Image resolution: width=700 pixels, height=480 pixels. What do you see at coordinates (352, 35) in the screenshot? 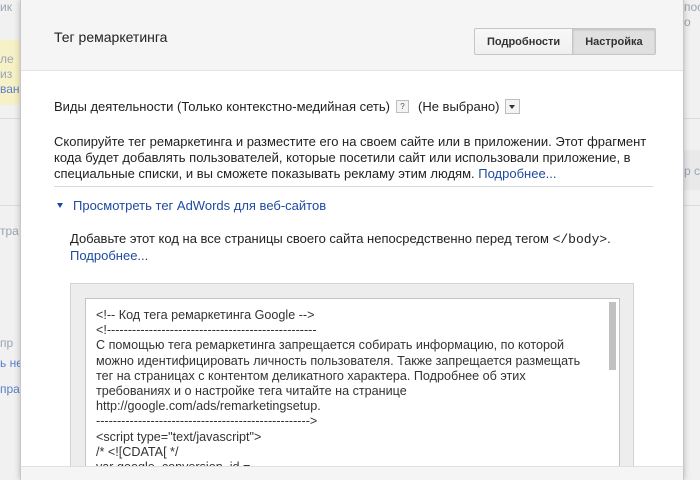
I see `dialog-header: Тег ремаркетинга Подробности Настройка` at bounding box center [352, 35].